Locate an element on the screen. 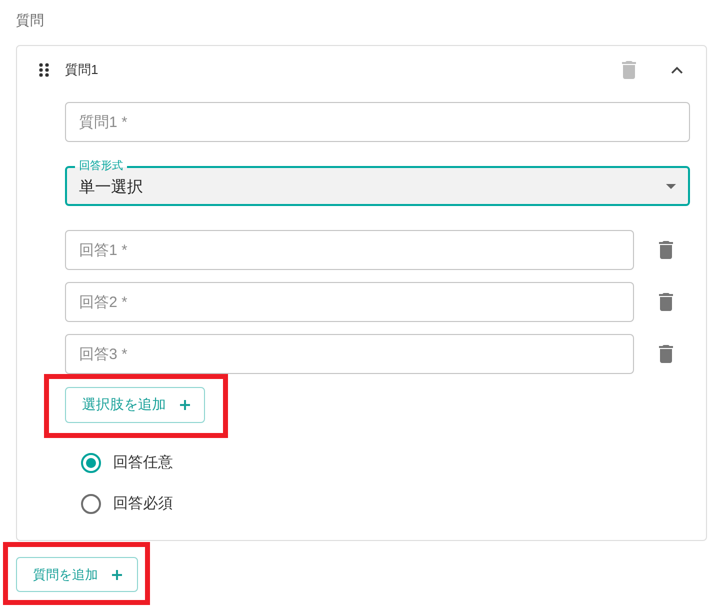 This screenshot has height=607, width=727. section-title: 質問 is located at coordinates (30, 20).